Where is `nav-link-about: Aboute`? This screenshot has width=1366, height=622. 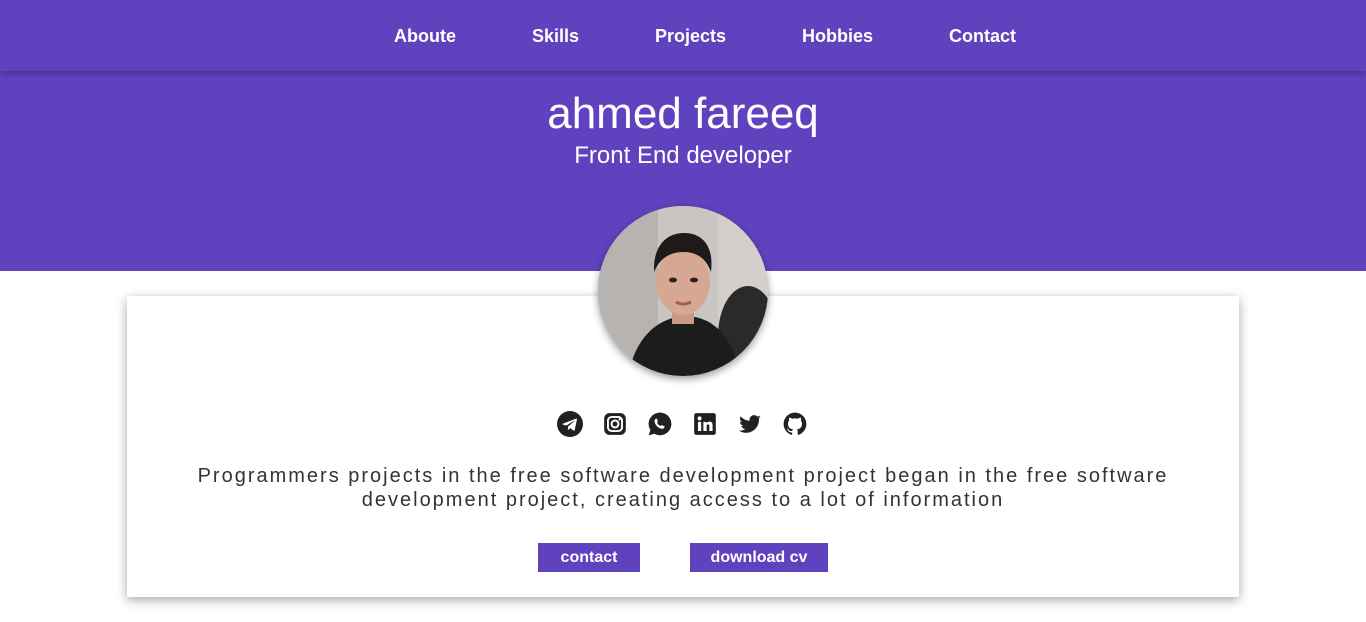 nav-link-about: Aboute is located at coordinates (425, 36).